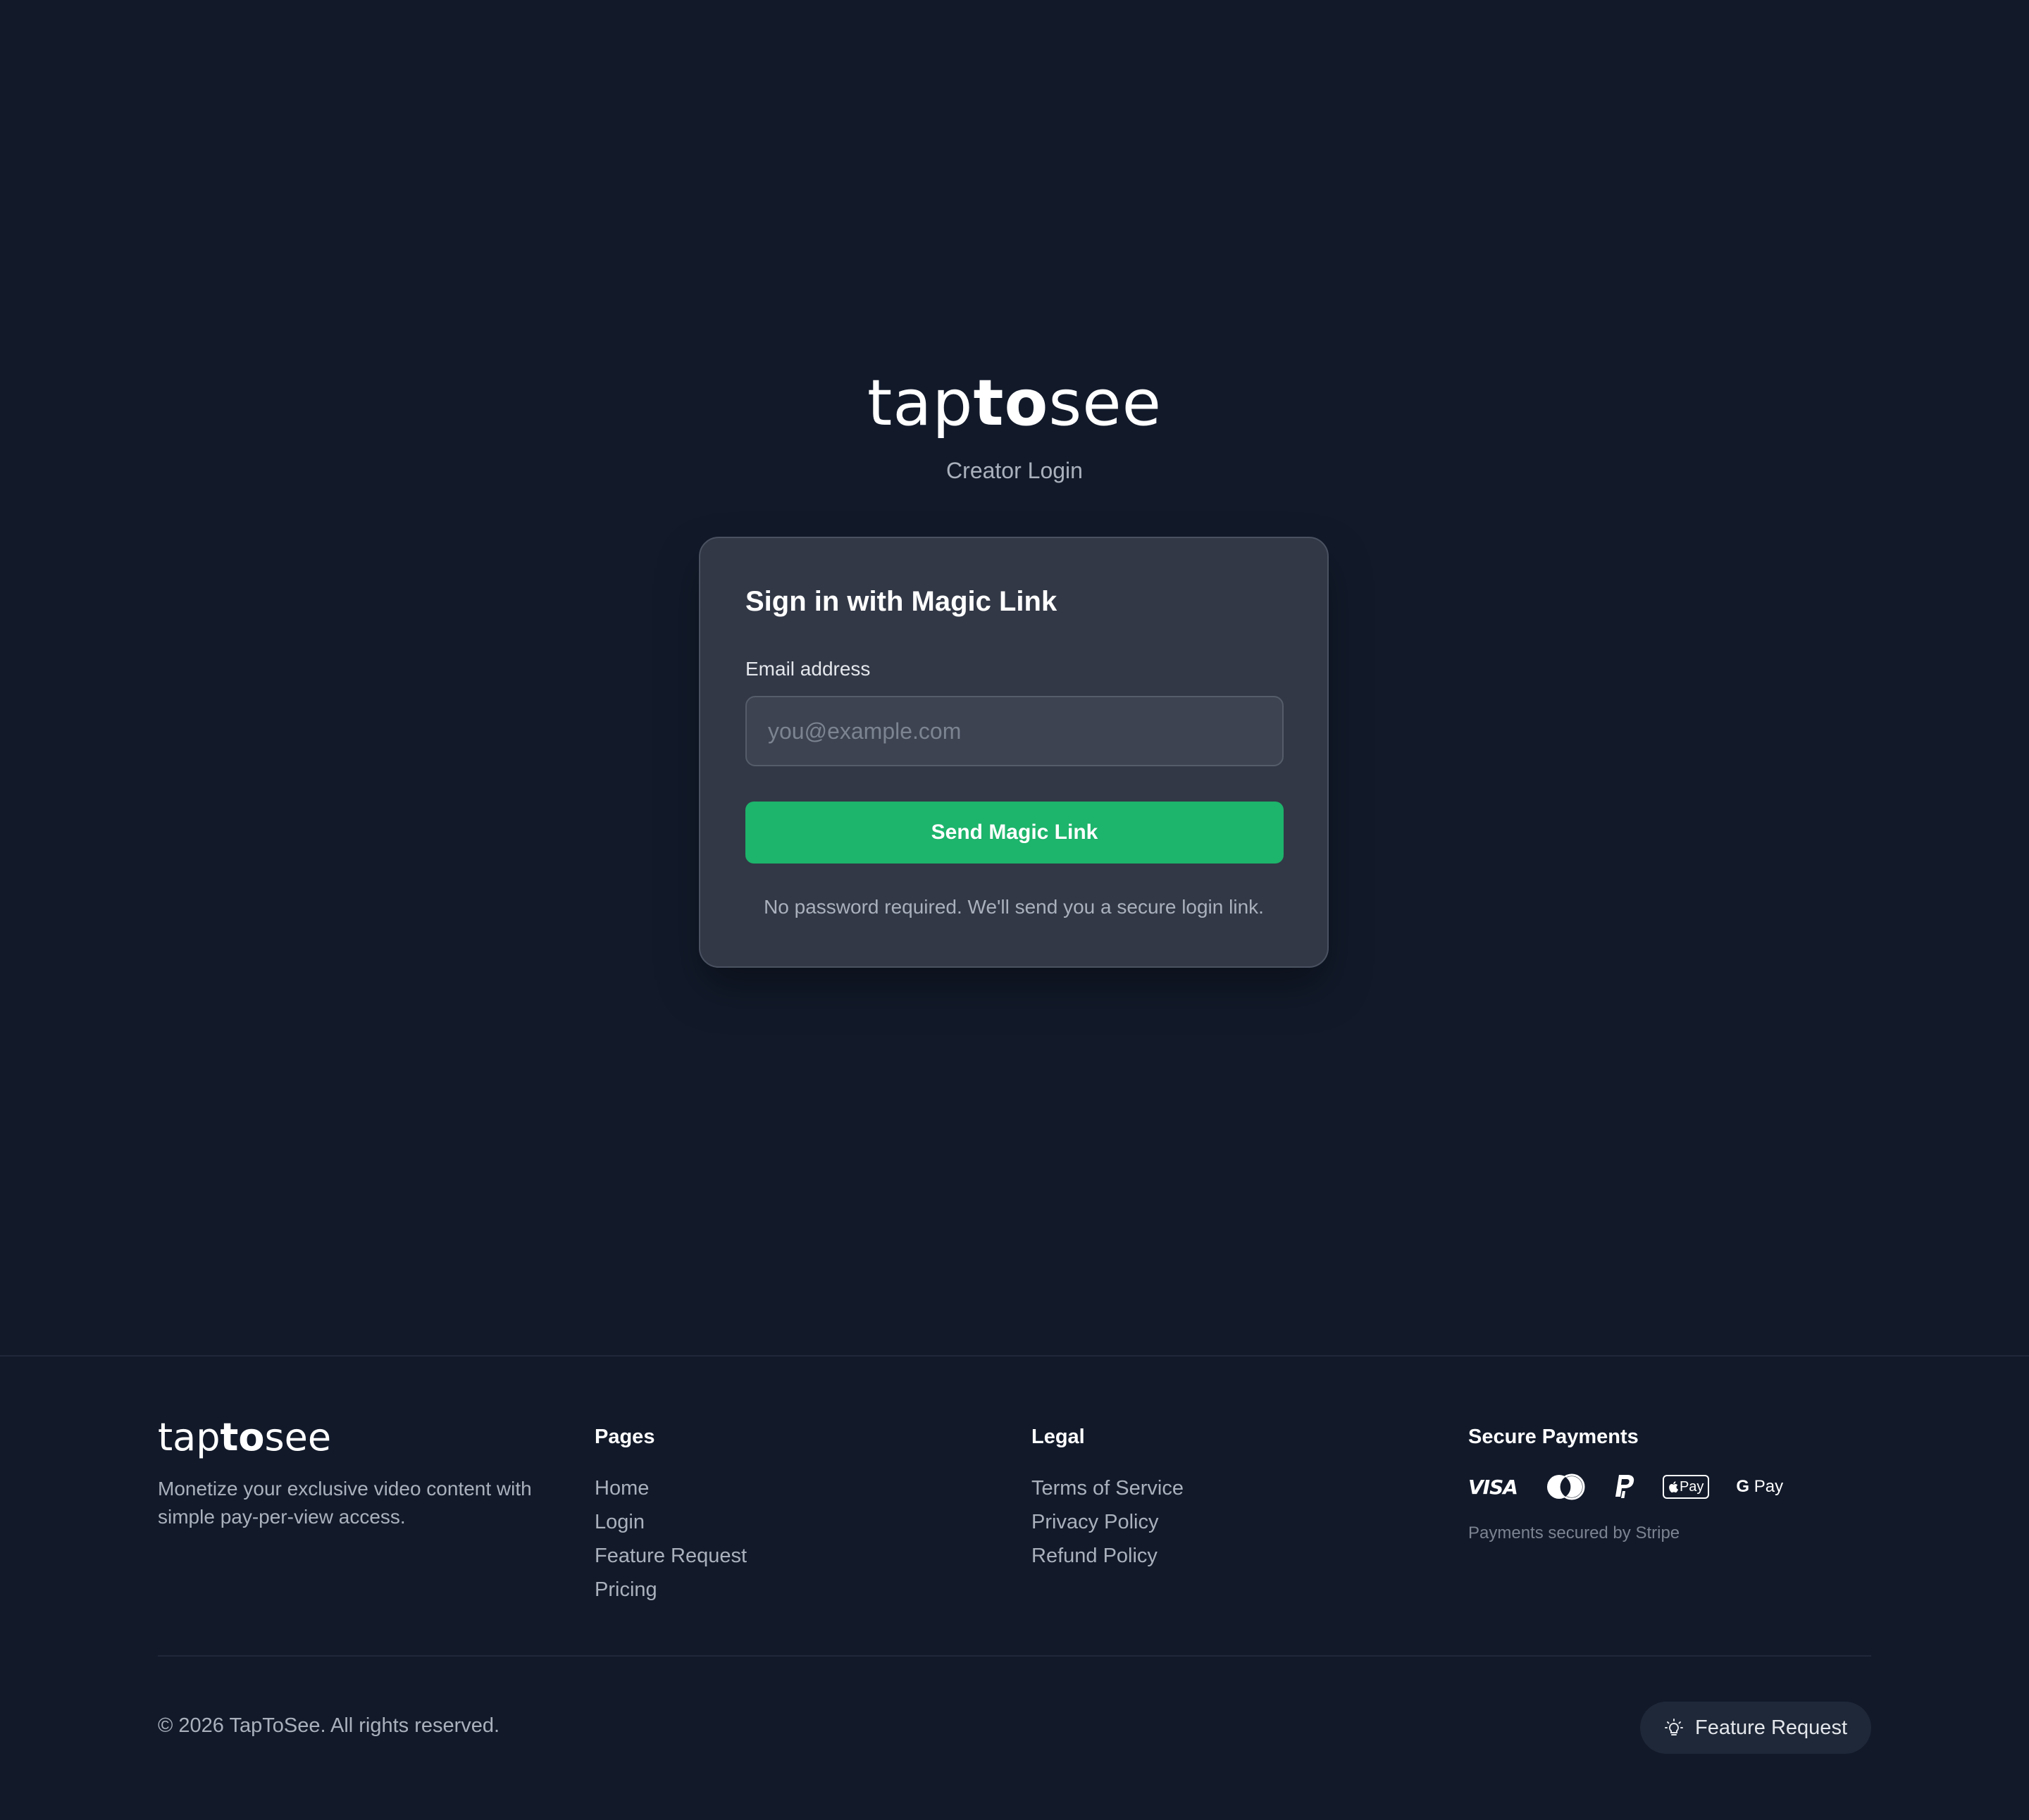 Image resolution: width=2029 pixels, height=1820 pixels. Describe the element at coordinates (1574, 1532) in the screenshot. I see `payments-note: Payments secured by Stripe` at that location.